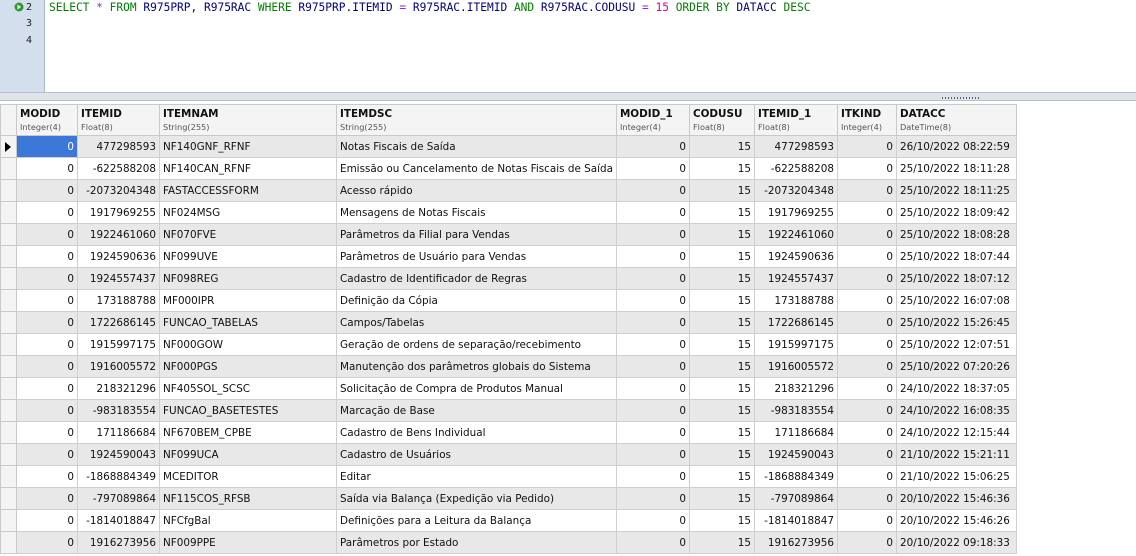 The image size is (1136, 556). Describe the element at coordinates (248, 322) in the screenshot. I see `cell-itemnam: FUNCAO_TABELAS` at that location.